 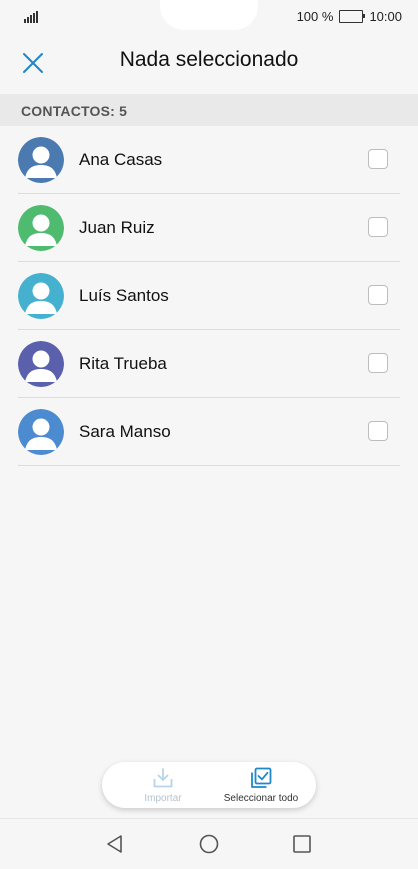 What do you see at coordinates (385, 16) in the screenshot?
I see `clock: 10:00` at bounding box center [385, 16].